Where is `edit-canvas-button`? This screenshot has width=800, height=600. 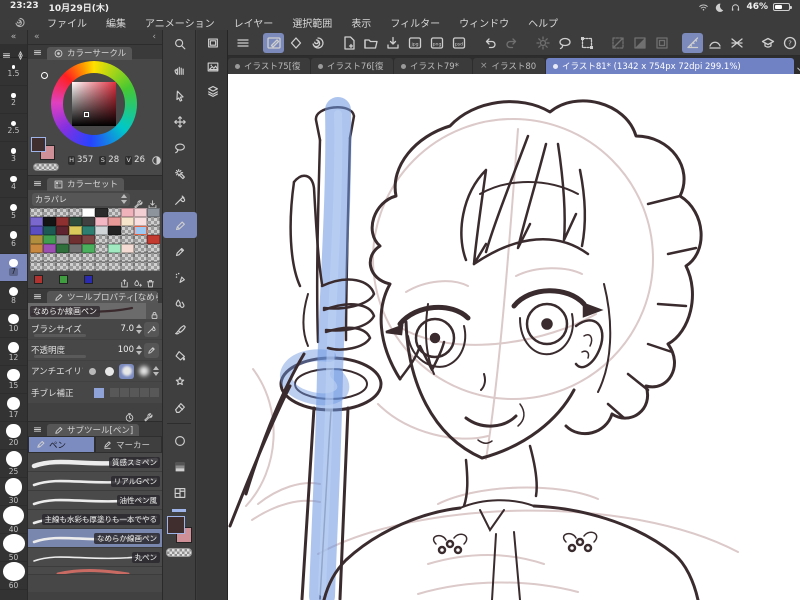
edit-canvas-button is located at coordinates (273, 42).